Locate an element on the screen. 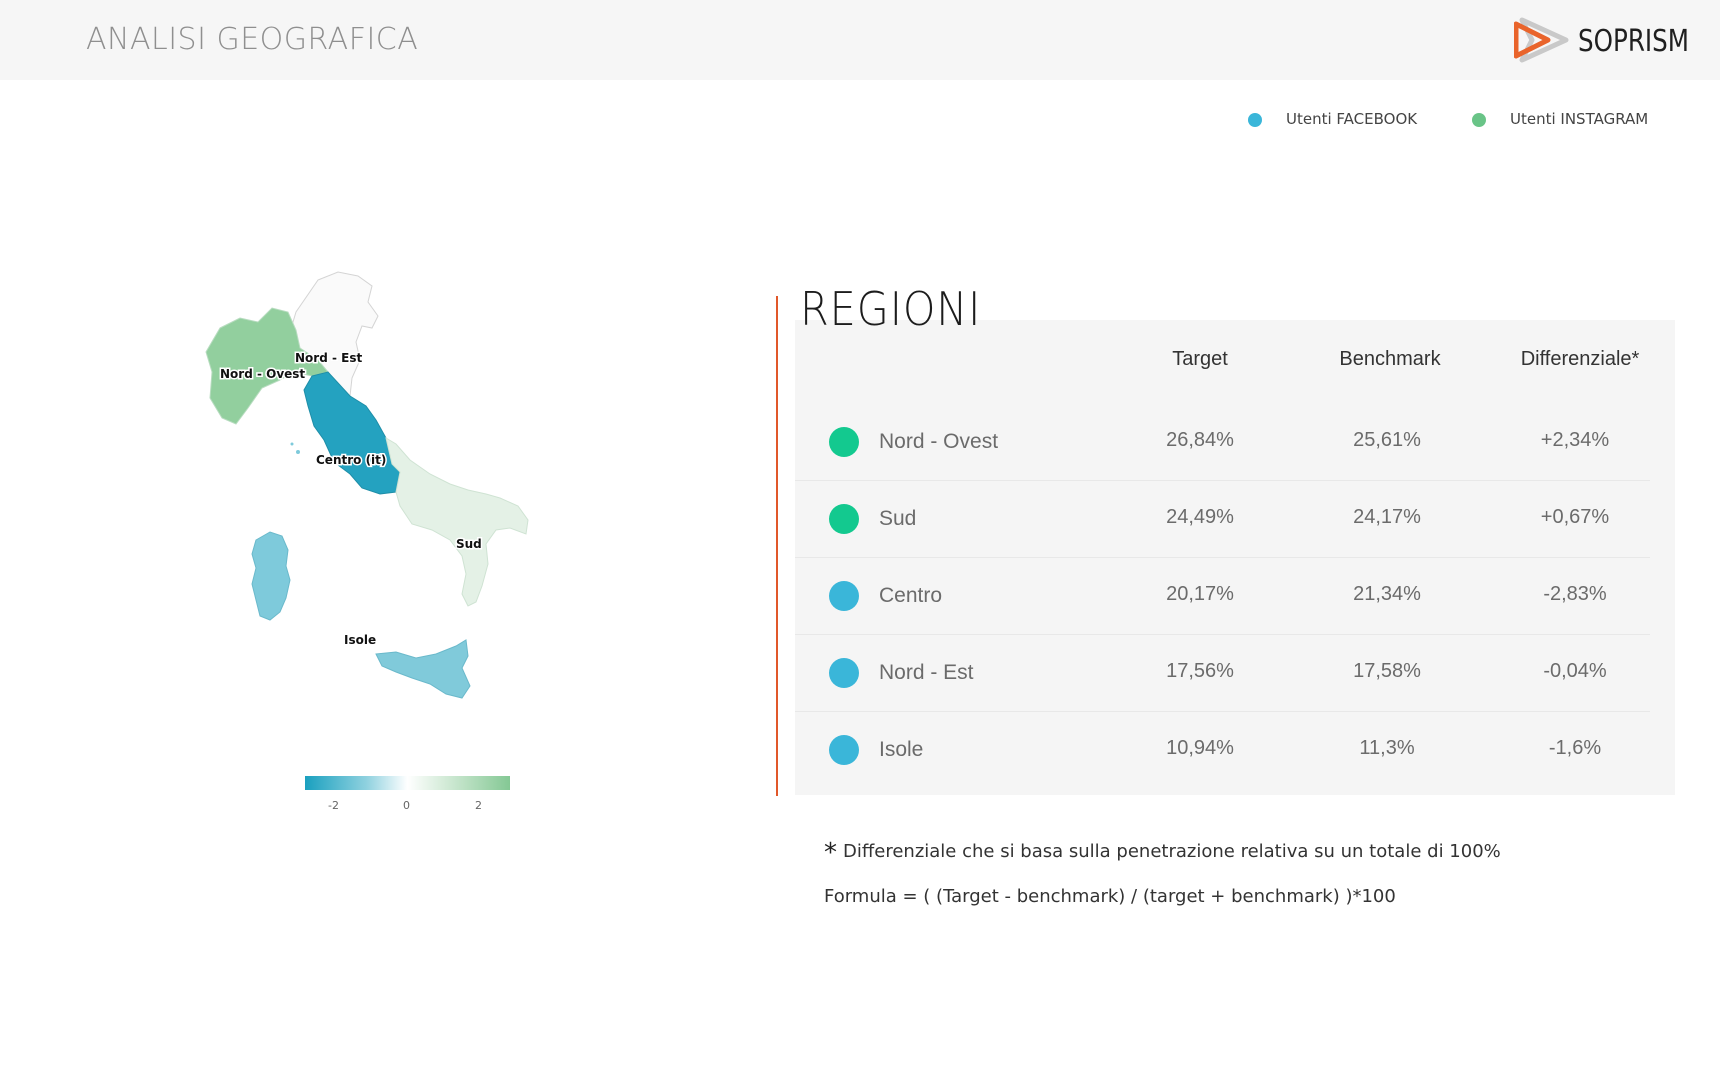  row-benchmark: 24,17% is located at coordinates (1387, 517).